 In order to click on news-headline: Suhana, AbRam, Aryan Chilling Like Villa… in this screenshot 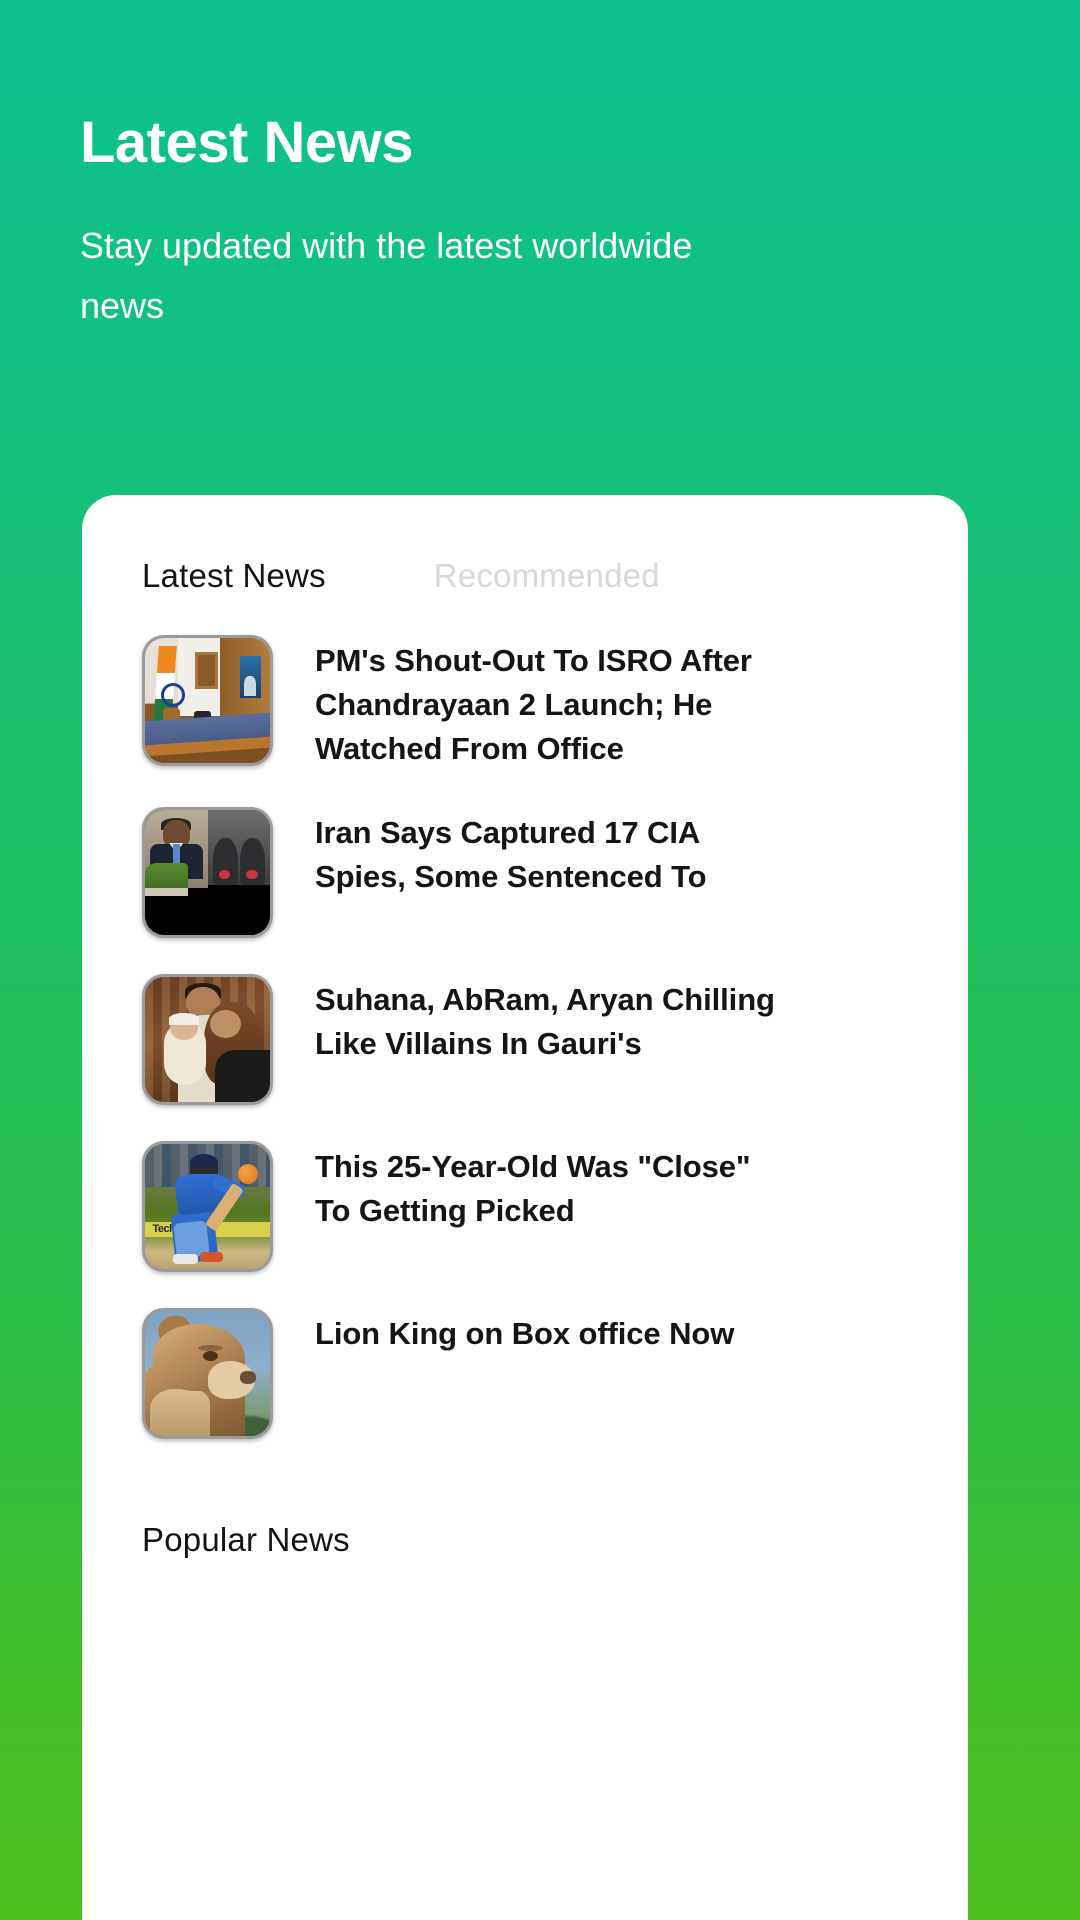, I will do `click(545, 1022)`.